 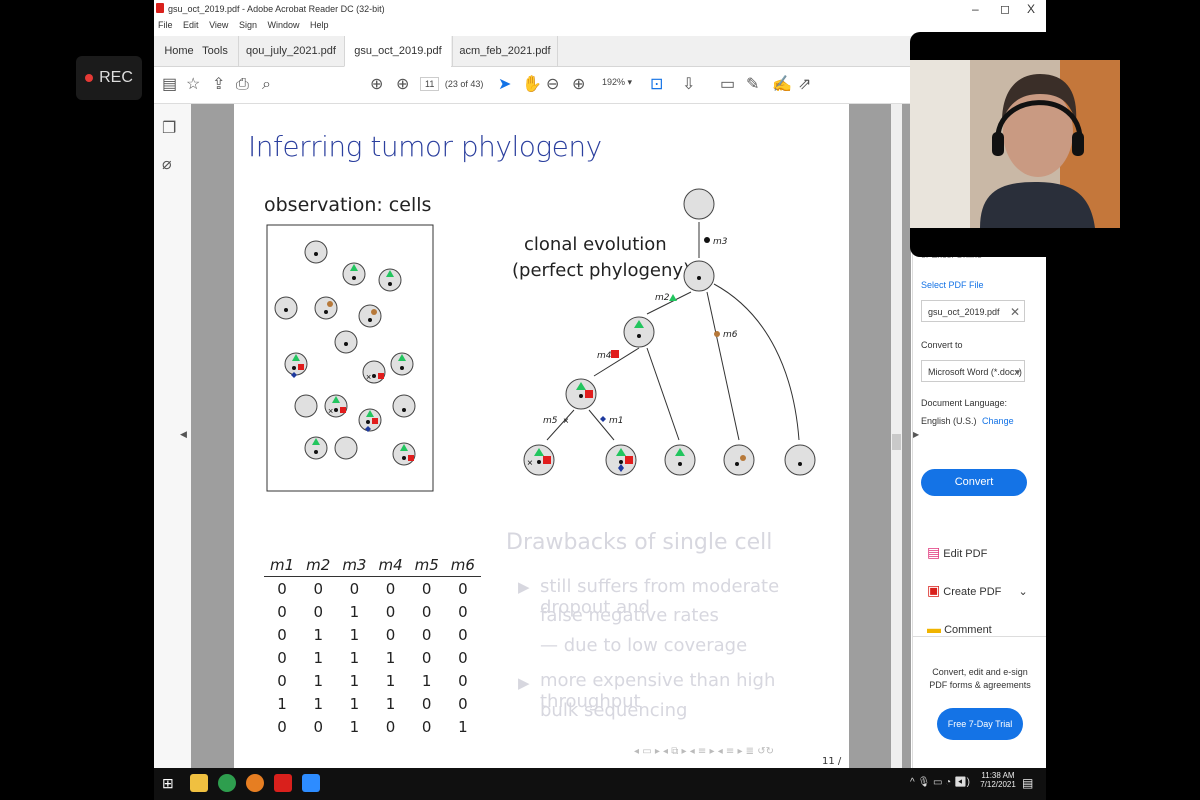 What do you see at coordinates (916, 434) in the screenshot?
I see `expand-panel-icon: ▶` at bounding box center [916, 434].